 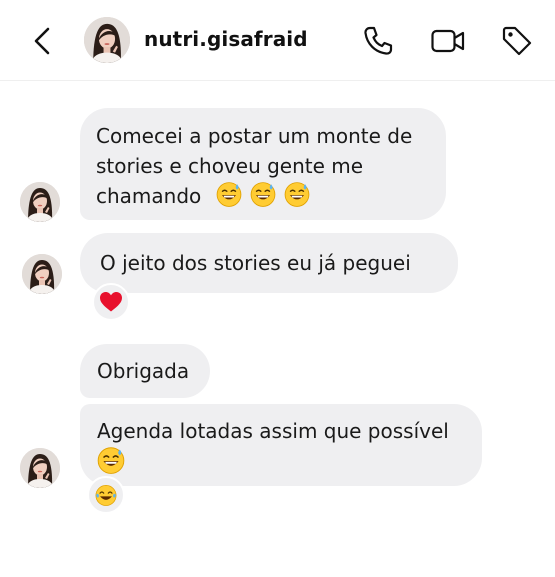 I want to click on message-text: Obrigada, so click(x=143, y=371).